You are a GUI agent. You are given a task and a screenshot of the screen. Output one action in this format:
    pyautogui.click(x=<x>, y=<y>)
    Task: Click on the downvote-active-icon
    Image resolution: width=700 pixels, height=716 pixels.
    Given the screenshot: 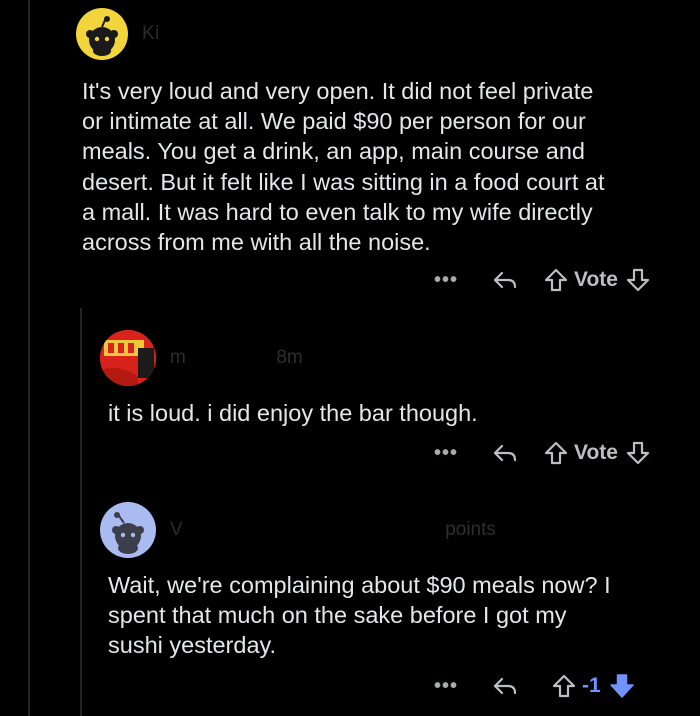 What is the action you would take?
    pyautogui.click(x=622, y=686)
    